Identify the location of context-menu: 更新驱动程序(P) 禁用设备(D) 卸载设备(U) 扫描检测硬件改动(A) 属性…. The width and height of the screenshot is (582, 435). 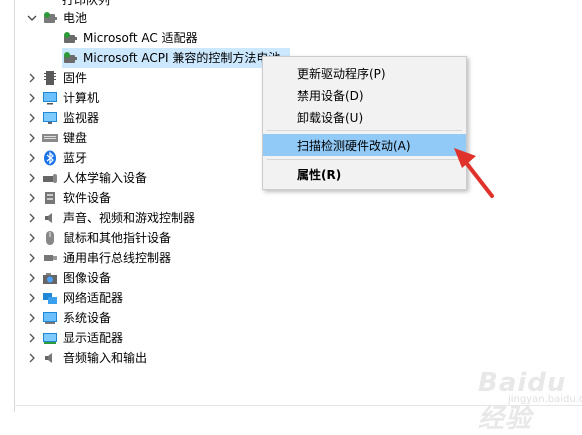
(364, 123).